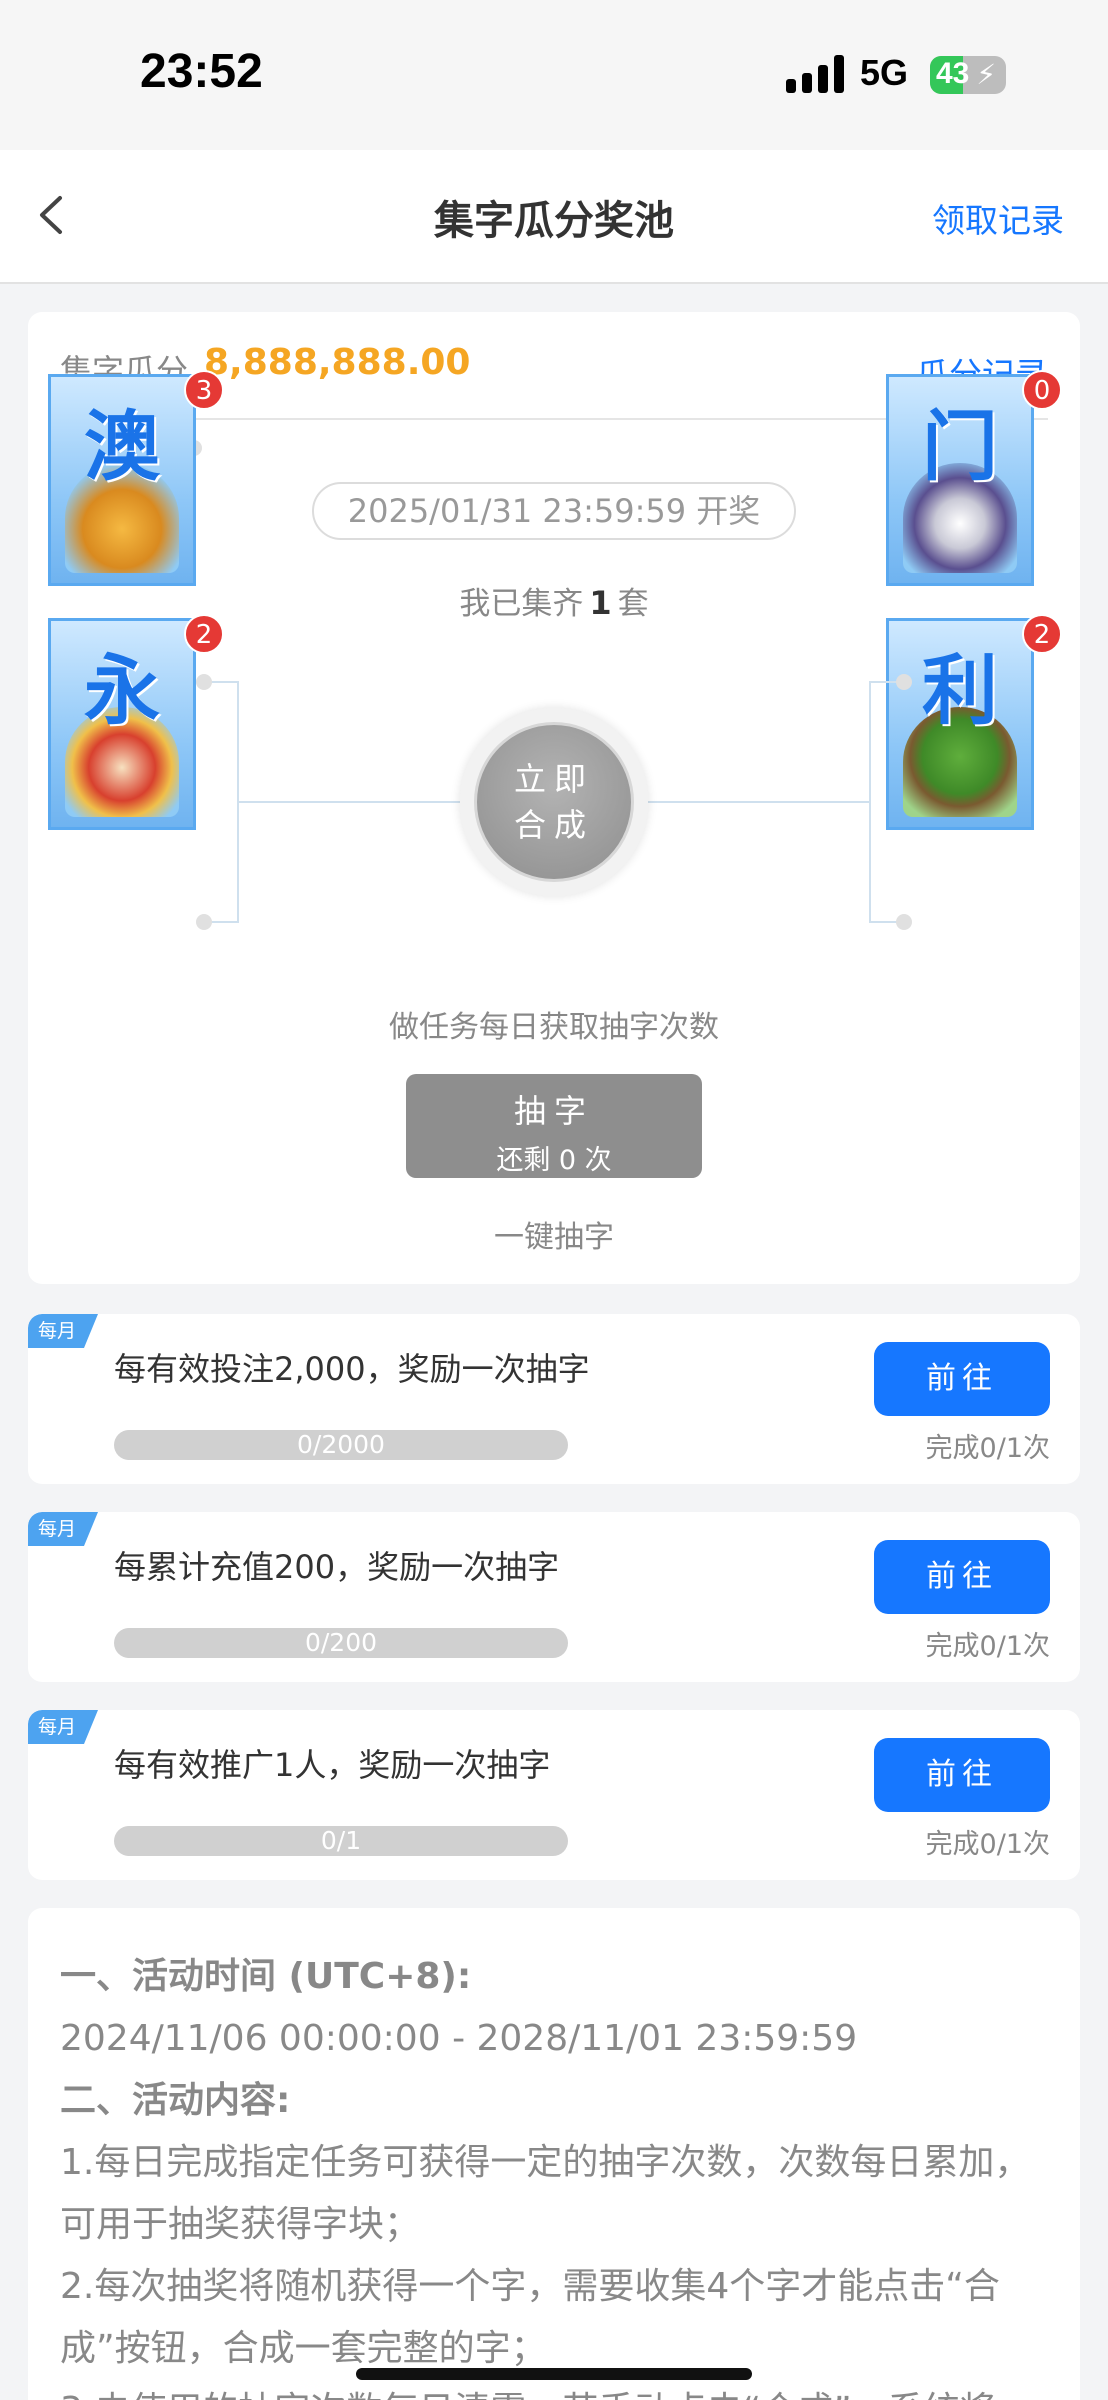 The width and height of the screenshot is (1108, 2400). I want to click on task-progress-bar: 0/200, so click(341, 1643).